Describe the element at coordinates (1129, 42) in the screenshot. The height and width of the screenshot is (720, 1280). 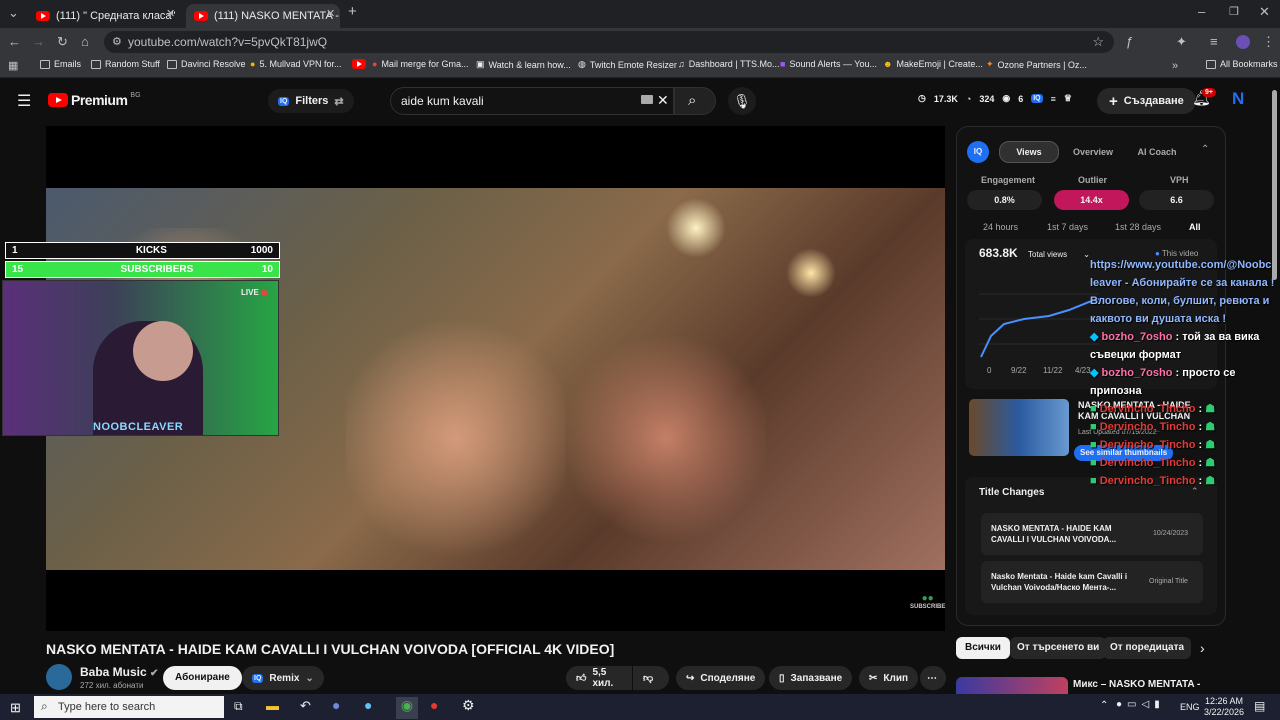
I see `extension-icon: ƒ` at that location.